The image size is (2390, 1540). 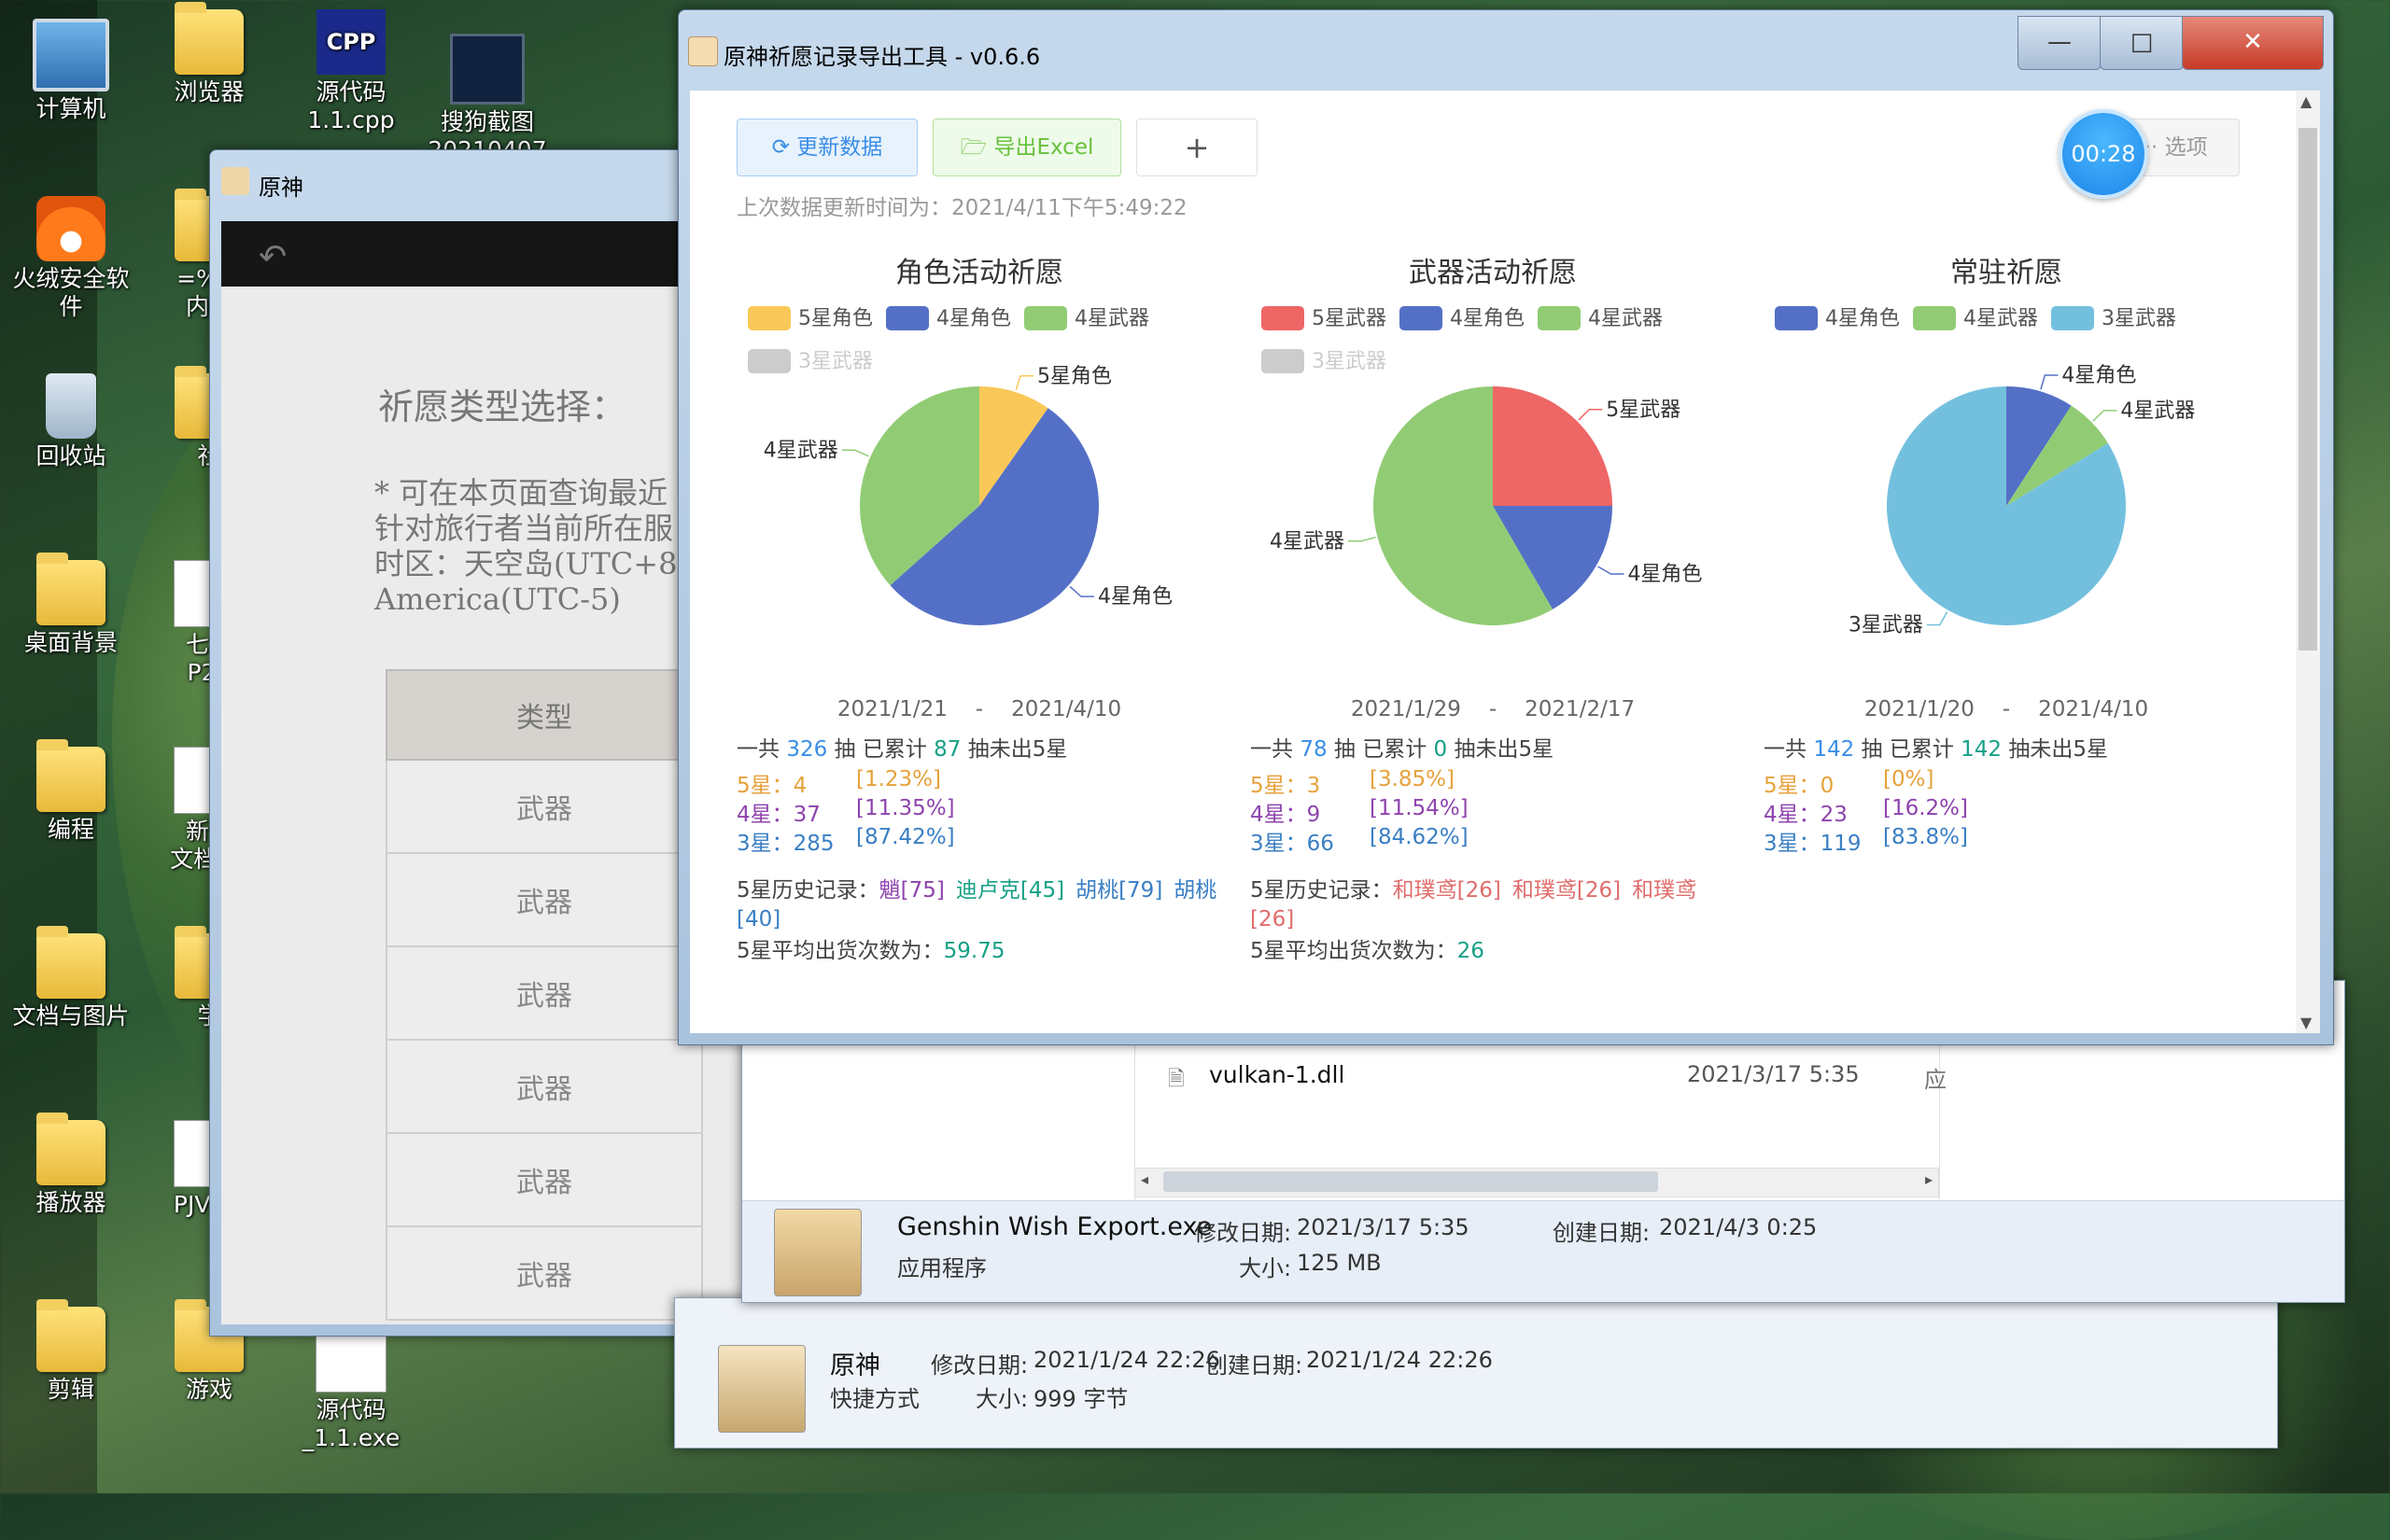 I want to click on add-button: +, so click(x=1197, y=147).